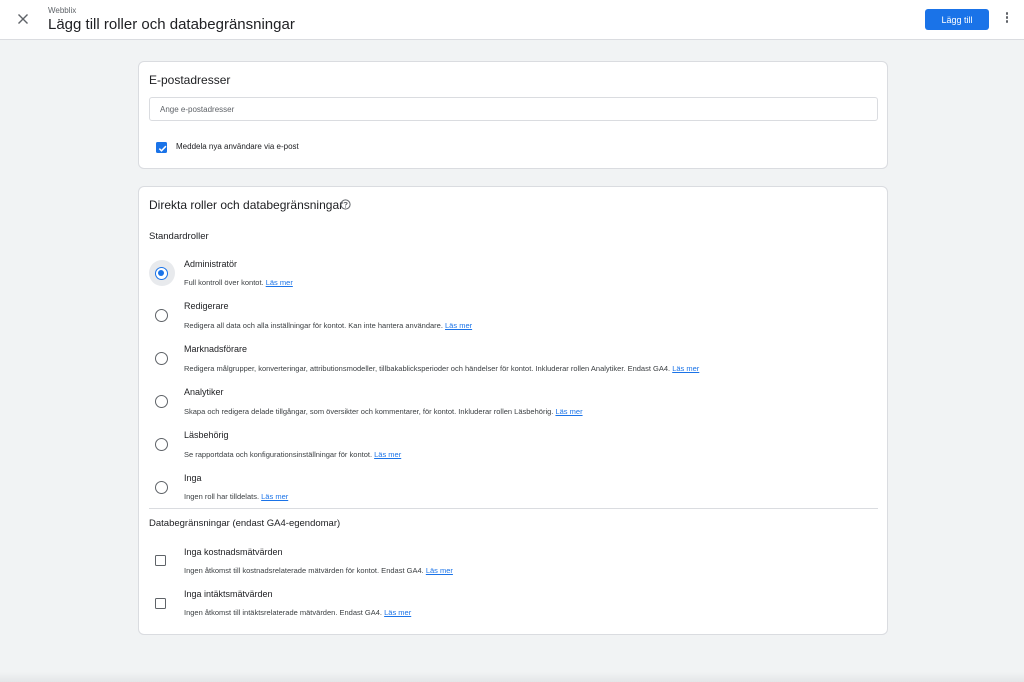 This screenshot has height=682, width=1024. Describe the element at coordinates (513, 109) in the screenshot. I see `email-input` at that location.